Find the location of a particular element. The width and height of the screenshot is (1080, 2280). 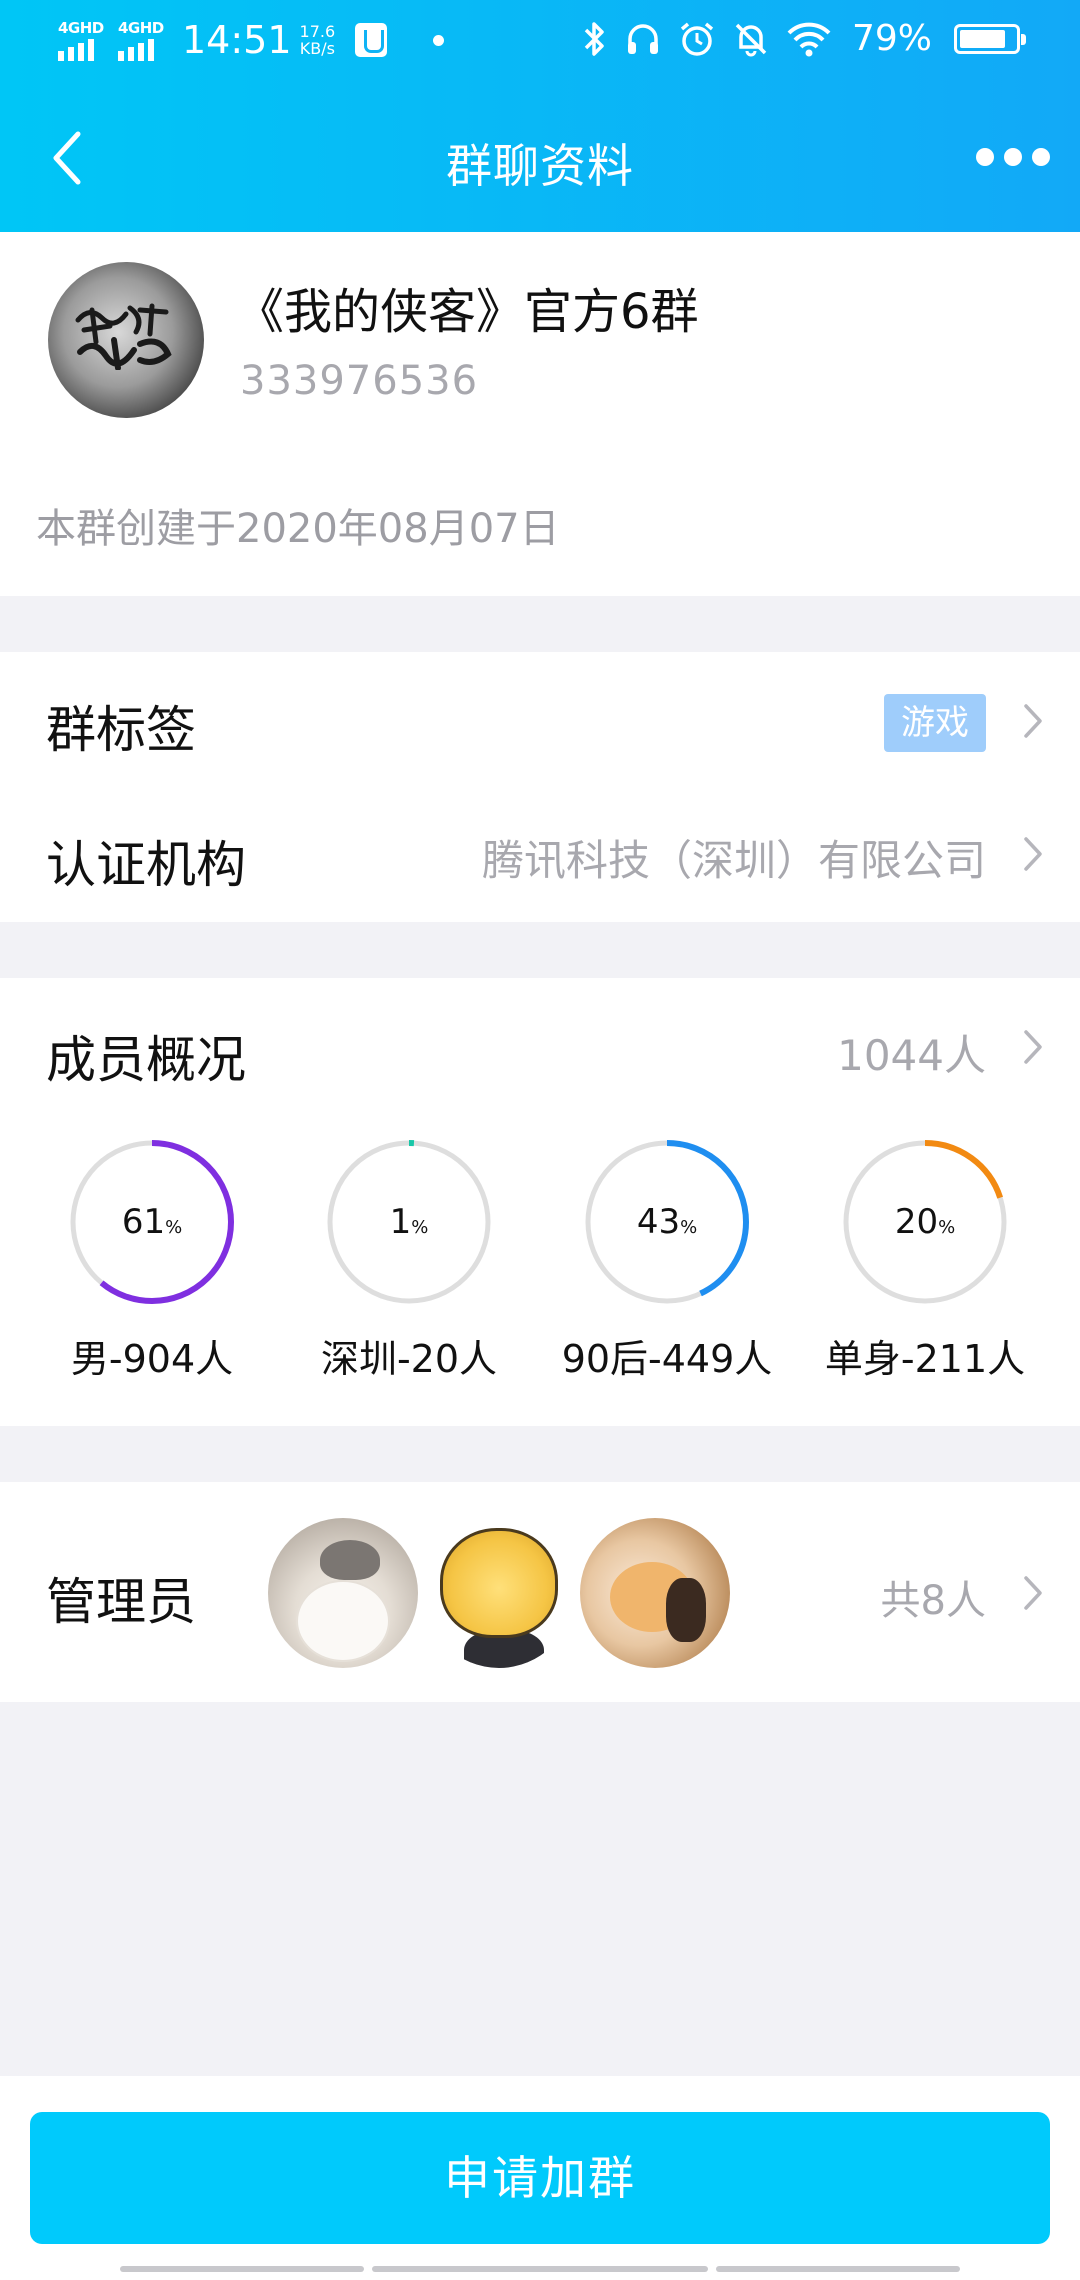

bluetooth-icon is located at coordinates (594, 38).